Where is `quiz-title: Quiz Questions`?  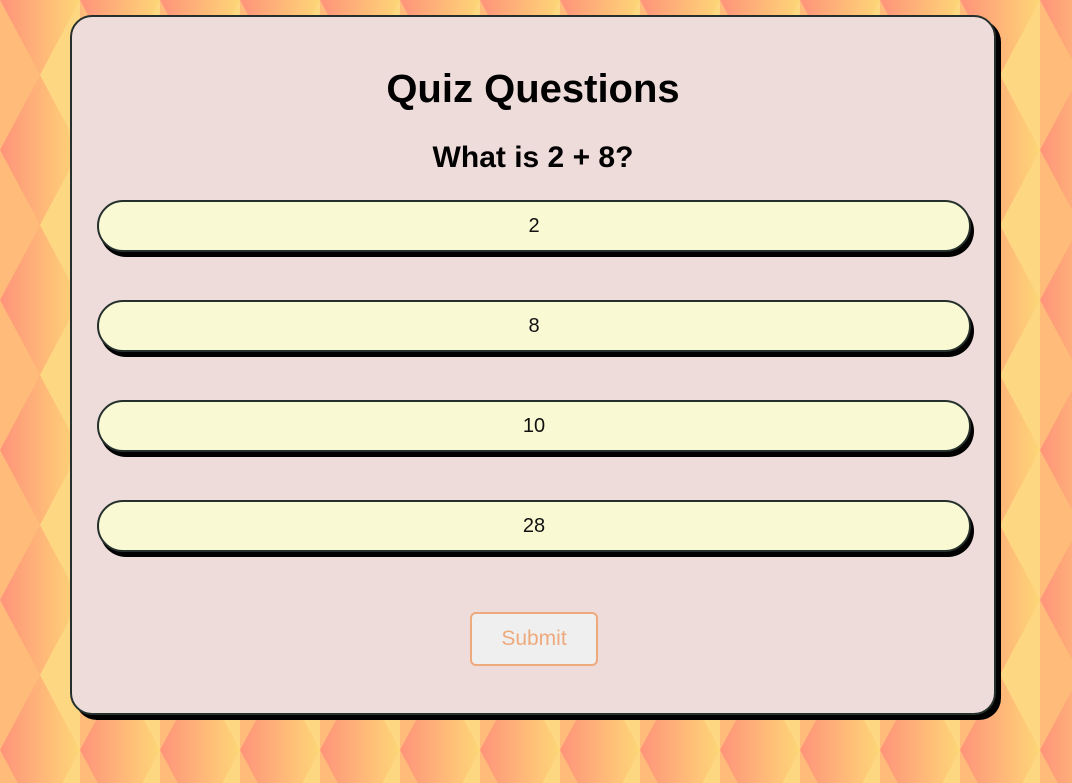 quiz-title: Quiz Questions is located at coordinates (533, 89).